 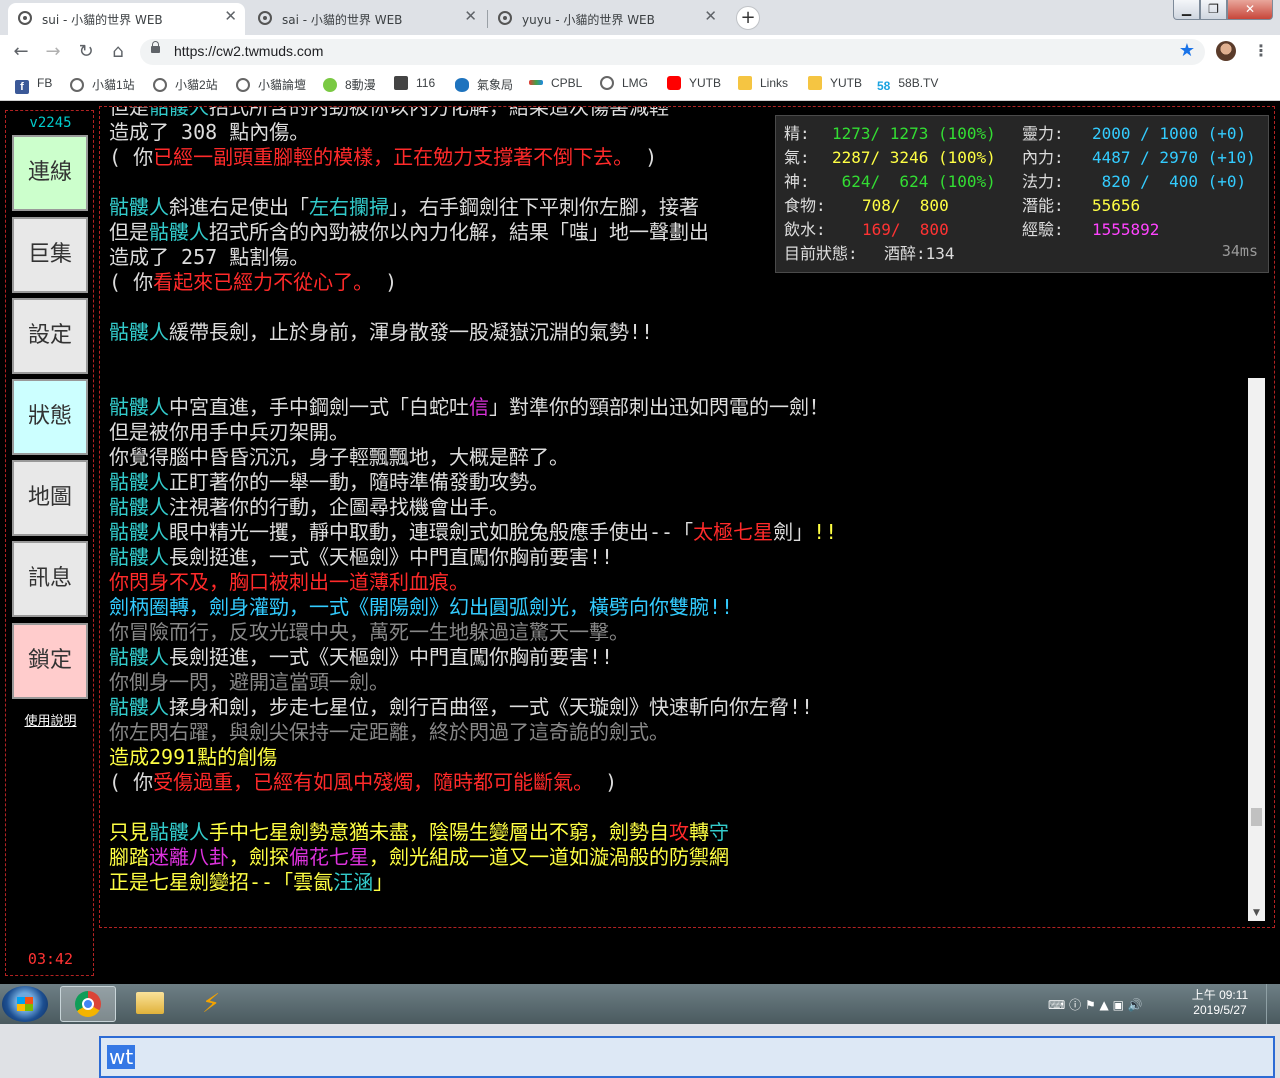 I want to click on maximize-button: ❐, so click(x=1213, y=10).